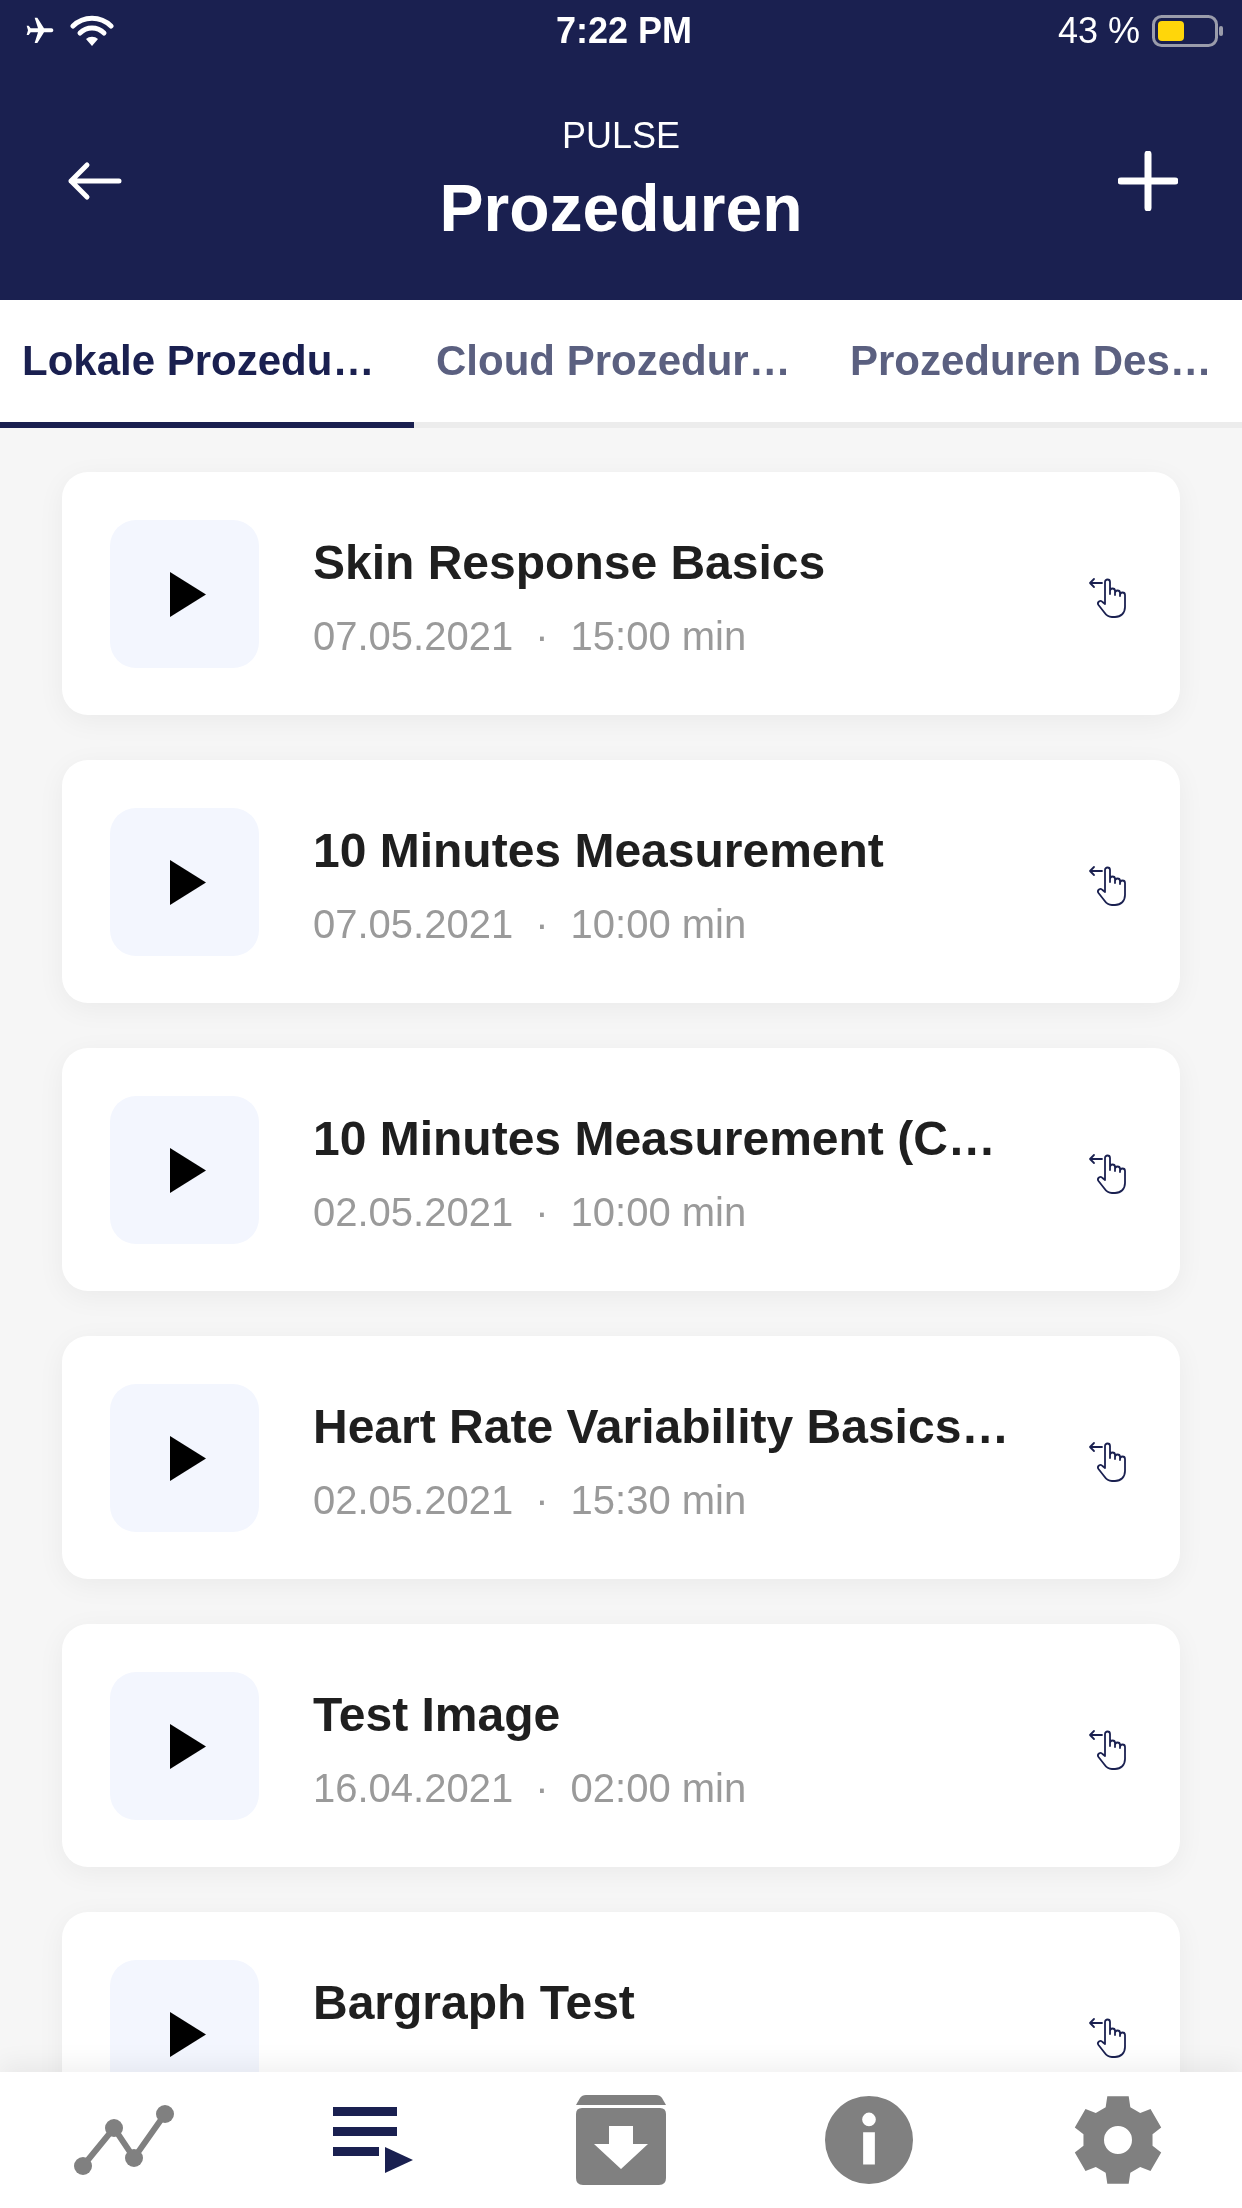  I want to click on procedure-card: 10 Minutes Measurement 07.05.2021 · 10:00 min, so click(621, 881).